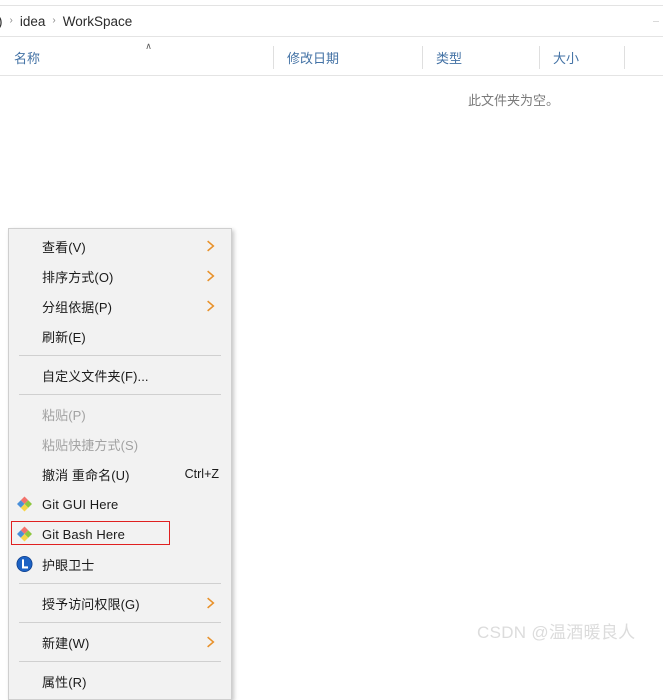 The width and height of the screenshot is (663, 700). I want to click on empty-folder-message: 此文件夹为空。, so click(514, 100).